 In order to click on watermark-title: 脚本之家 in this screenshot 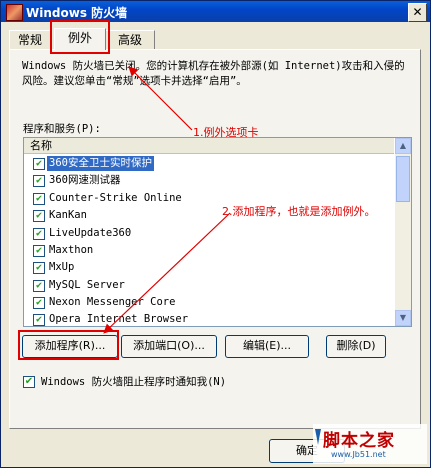, I will do `click(359, 441)`.